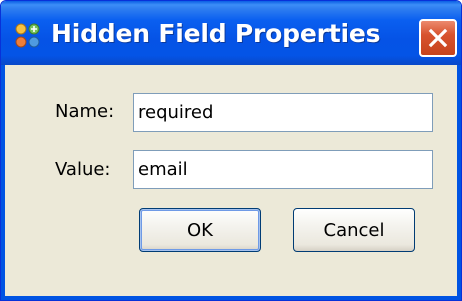  What do you see at coordinates (283, 169) in the screenshot?
I see `value-field` at bounding box center [283, 169].